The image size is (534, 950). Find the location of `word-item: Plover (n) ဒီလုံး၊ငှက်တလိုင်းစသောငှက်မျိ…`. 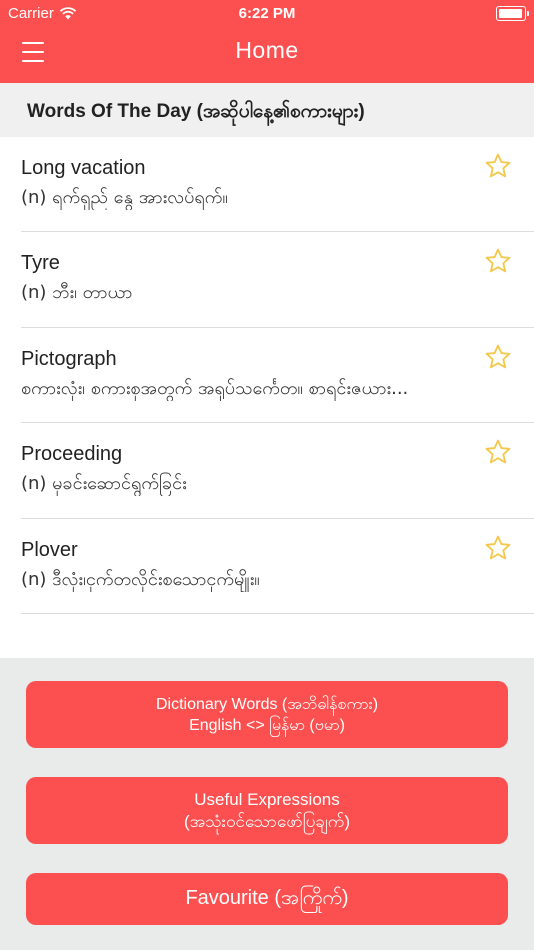

word-item: Plover (n) ဒီလုံး၊ငှက်တလိုင်းစသောငှက်မျိ… is located at coordinates (267, 567).